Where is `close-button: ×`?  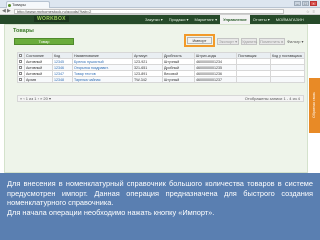
close-button: × is located at coordinates (313, 3).